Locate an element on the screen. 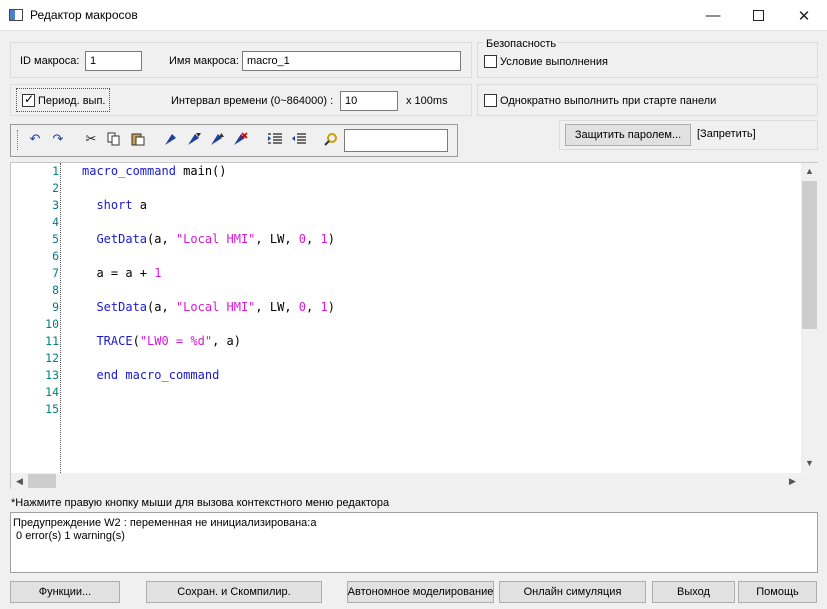 The width and height of the screenshot is (827, 609). code-line: macro_command main() is located at coordinates (154, 171).